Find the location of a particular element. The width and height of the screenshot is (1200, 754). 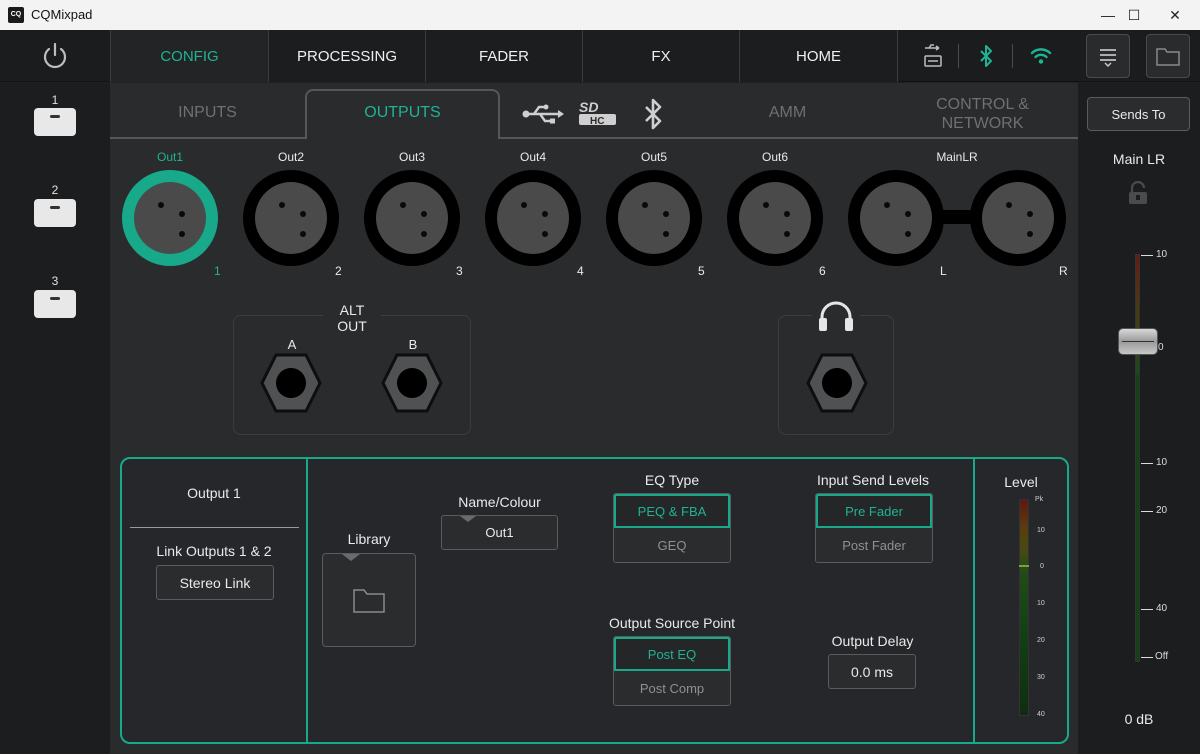

output-number-4: 4 is located at coordinates (580, 271).